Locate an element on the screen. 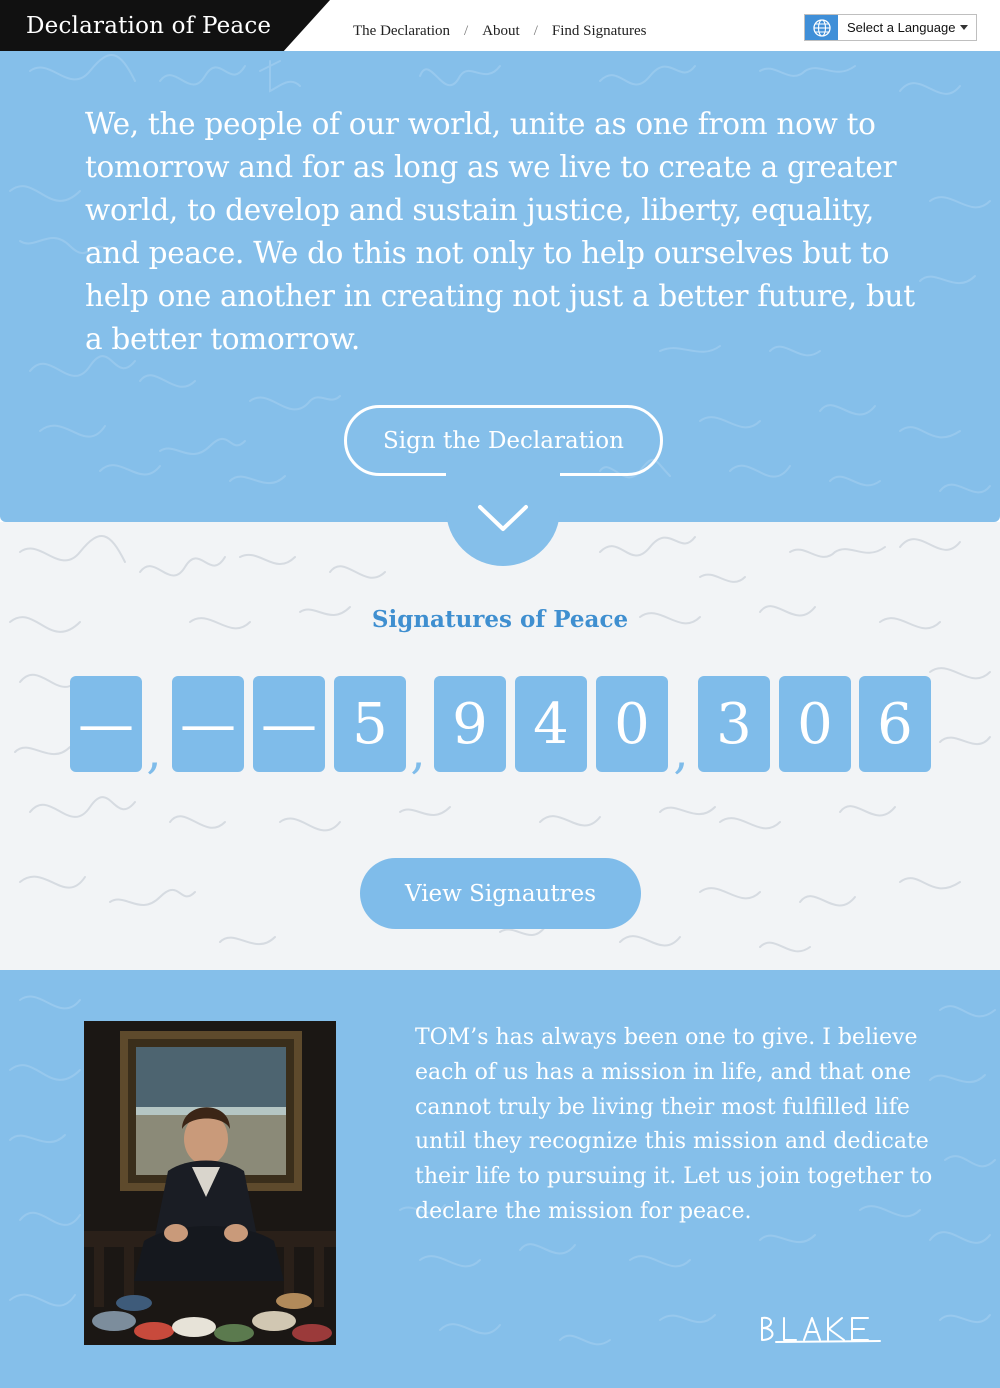  language-select-value: Select a Language is located at coordinates (901, 27).